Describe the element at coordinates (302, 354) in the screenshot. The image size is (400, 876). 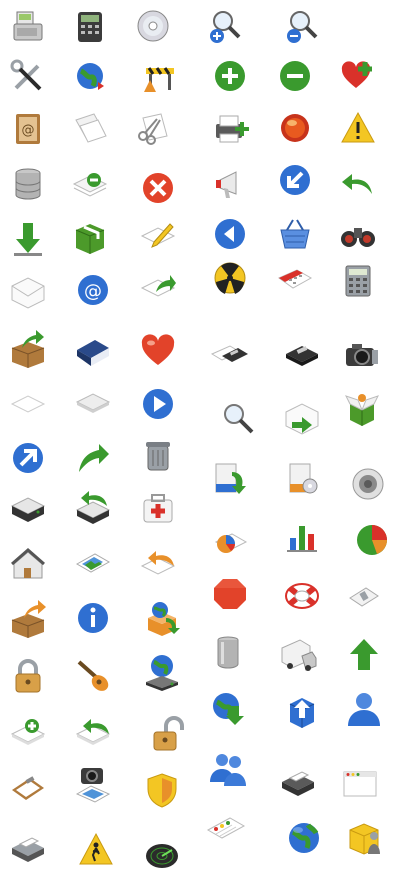
I see `floppy-disk-icon` at that location.